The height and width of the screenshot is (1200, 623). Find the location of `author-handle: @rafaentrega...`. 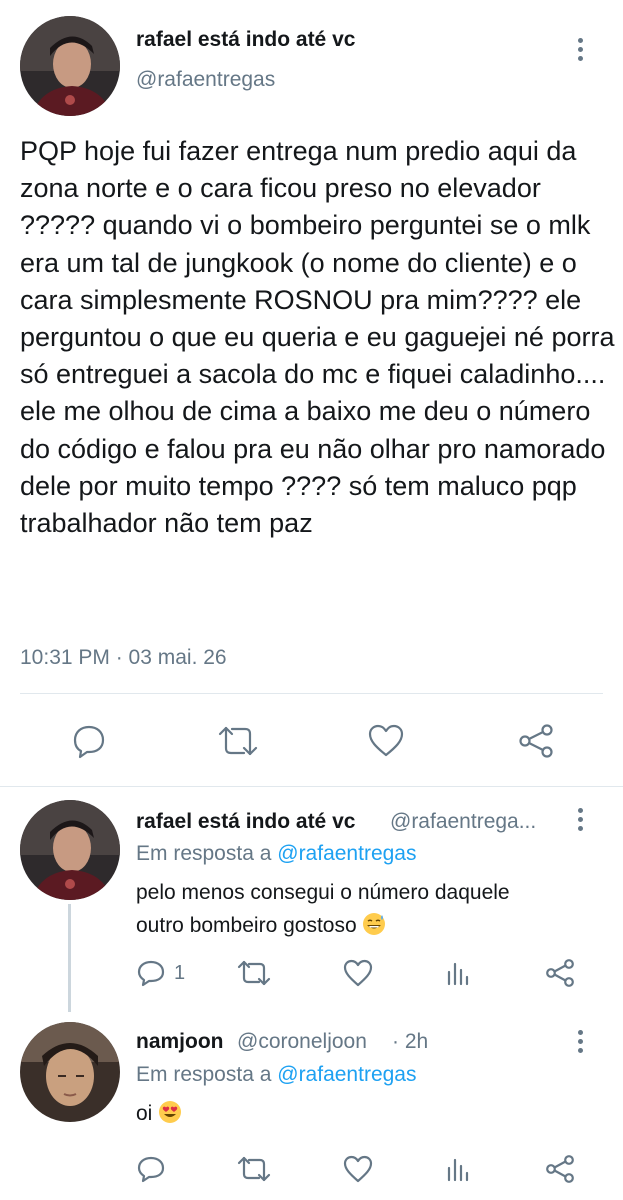

author-handle: @rafaentrega... is located at coordinates (463, 822).